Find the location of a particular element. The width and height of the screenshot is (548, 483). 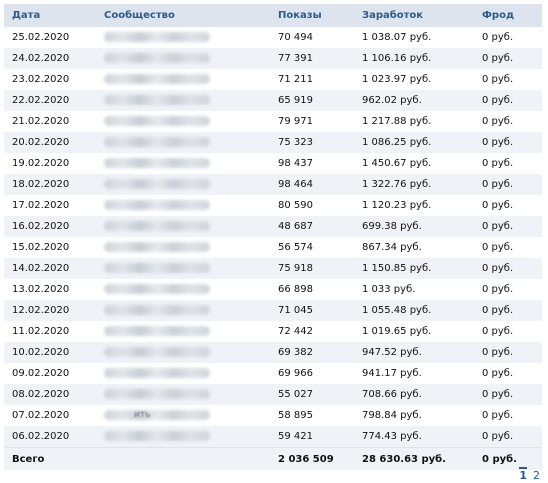

date-cell: 23.02.2020 is located at coordinates (50, 79).